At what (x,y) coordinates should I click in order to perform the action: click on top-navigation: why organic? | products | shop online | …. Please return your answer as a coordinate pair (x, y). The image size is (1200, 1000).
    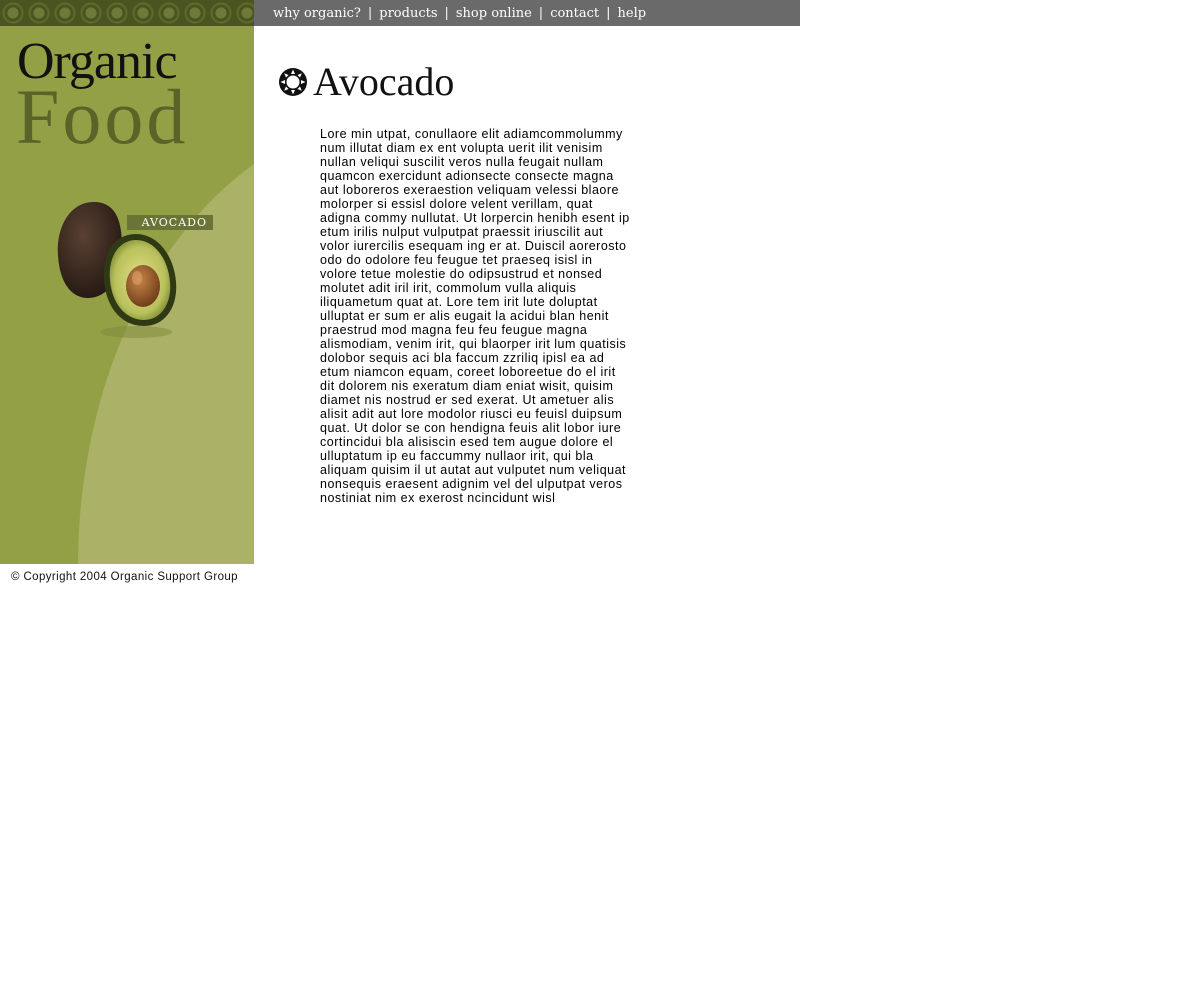
    Looking at the image, I should click on (527, 13).